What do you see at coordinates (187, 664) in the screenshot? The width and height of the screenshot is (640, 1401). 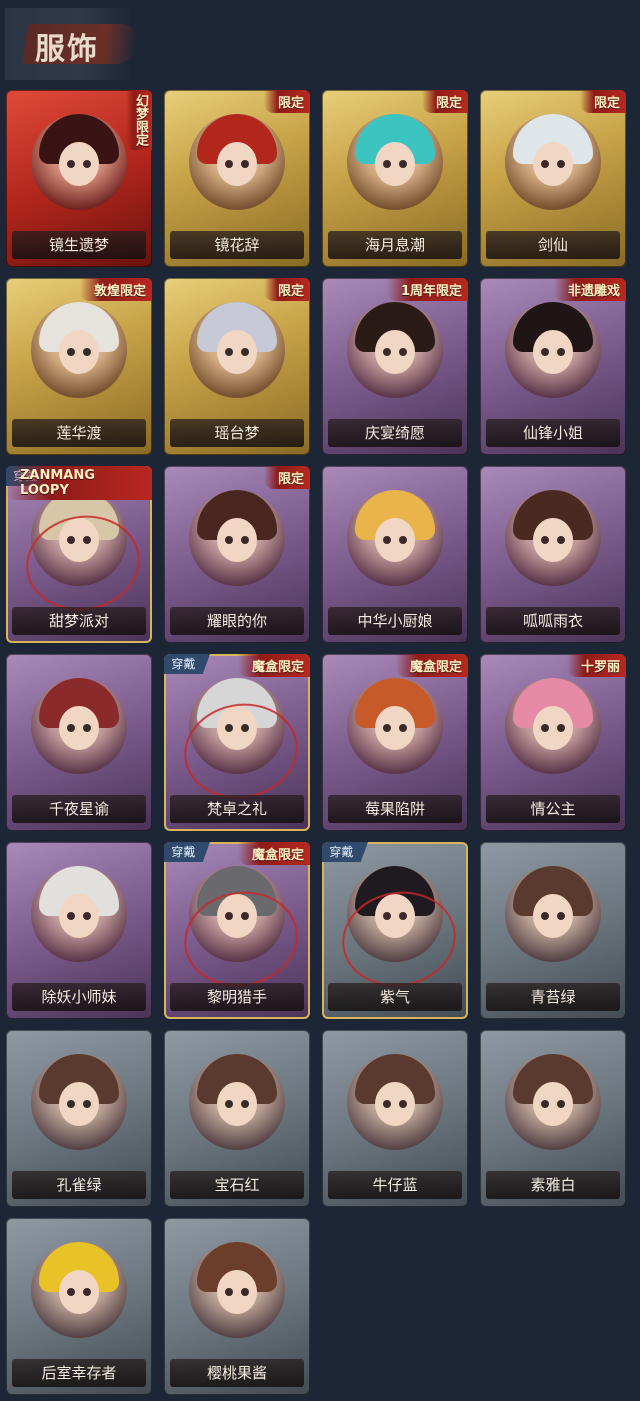 I see `worn-tag: 穿戴` at bounding box center [187, 664].